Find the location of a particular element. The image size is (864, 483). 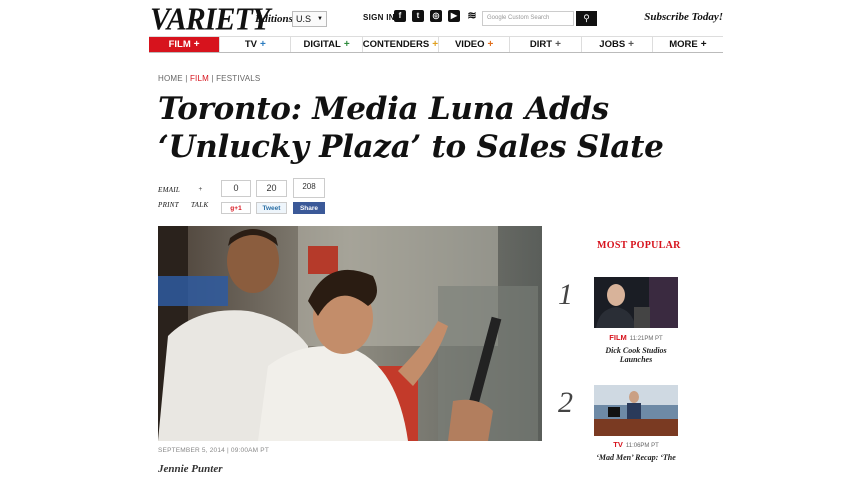

edition-select: U.S ▼ is located at coordinates (309, 19).